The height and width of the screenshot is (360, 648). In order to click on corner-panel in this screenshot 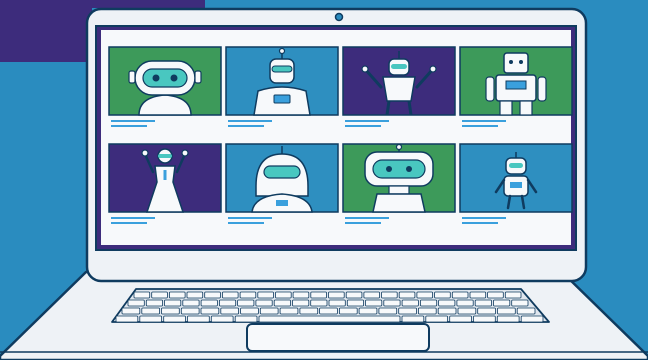, I will do `click(46, 31)`.